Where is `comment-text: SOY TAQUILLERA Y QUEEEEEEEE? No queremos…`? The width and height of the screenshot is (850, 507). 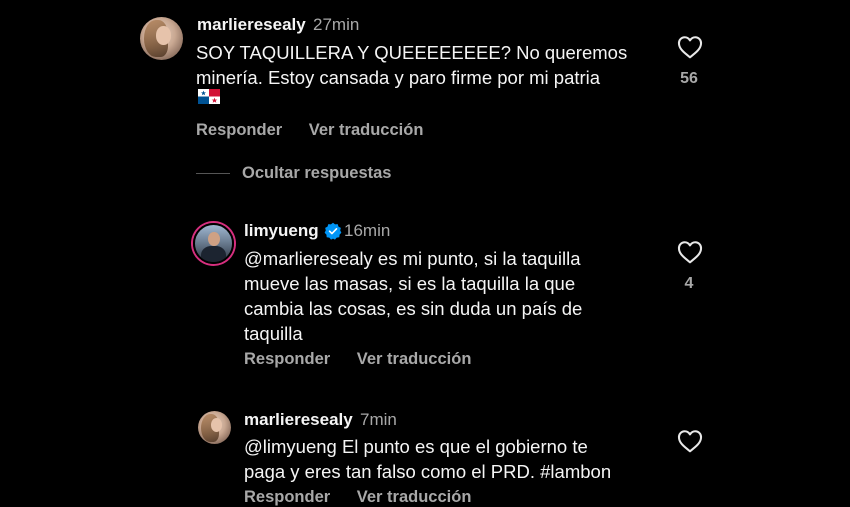
comment-text: SOY TAQUILLERA Y QUEEEEEEEE? No queremos… is located at coordinates (411, 65).